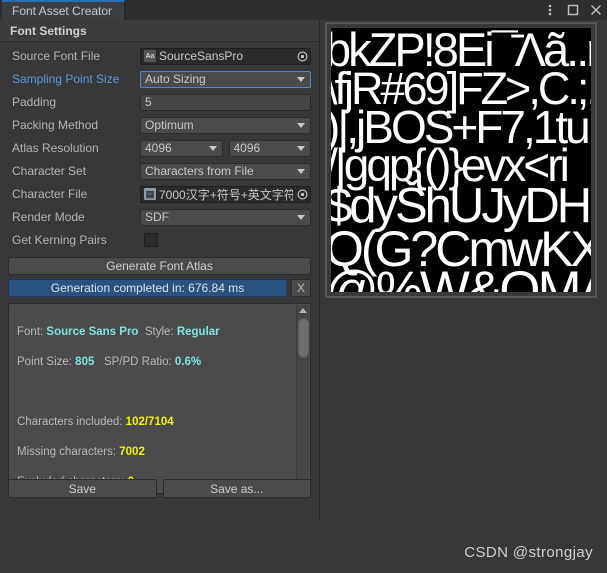  Describe the element at coordinates (596, 10) in the screenshot. I see `close-icon` at that location.